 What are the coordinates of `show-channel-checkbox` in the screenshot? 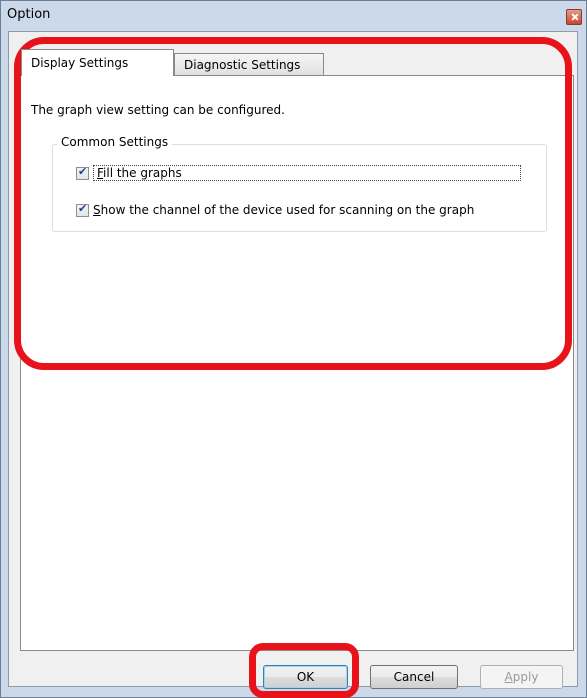 It's located at (82, 209).